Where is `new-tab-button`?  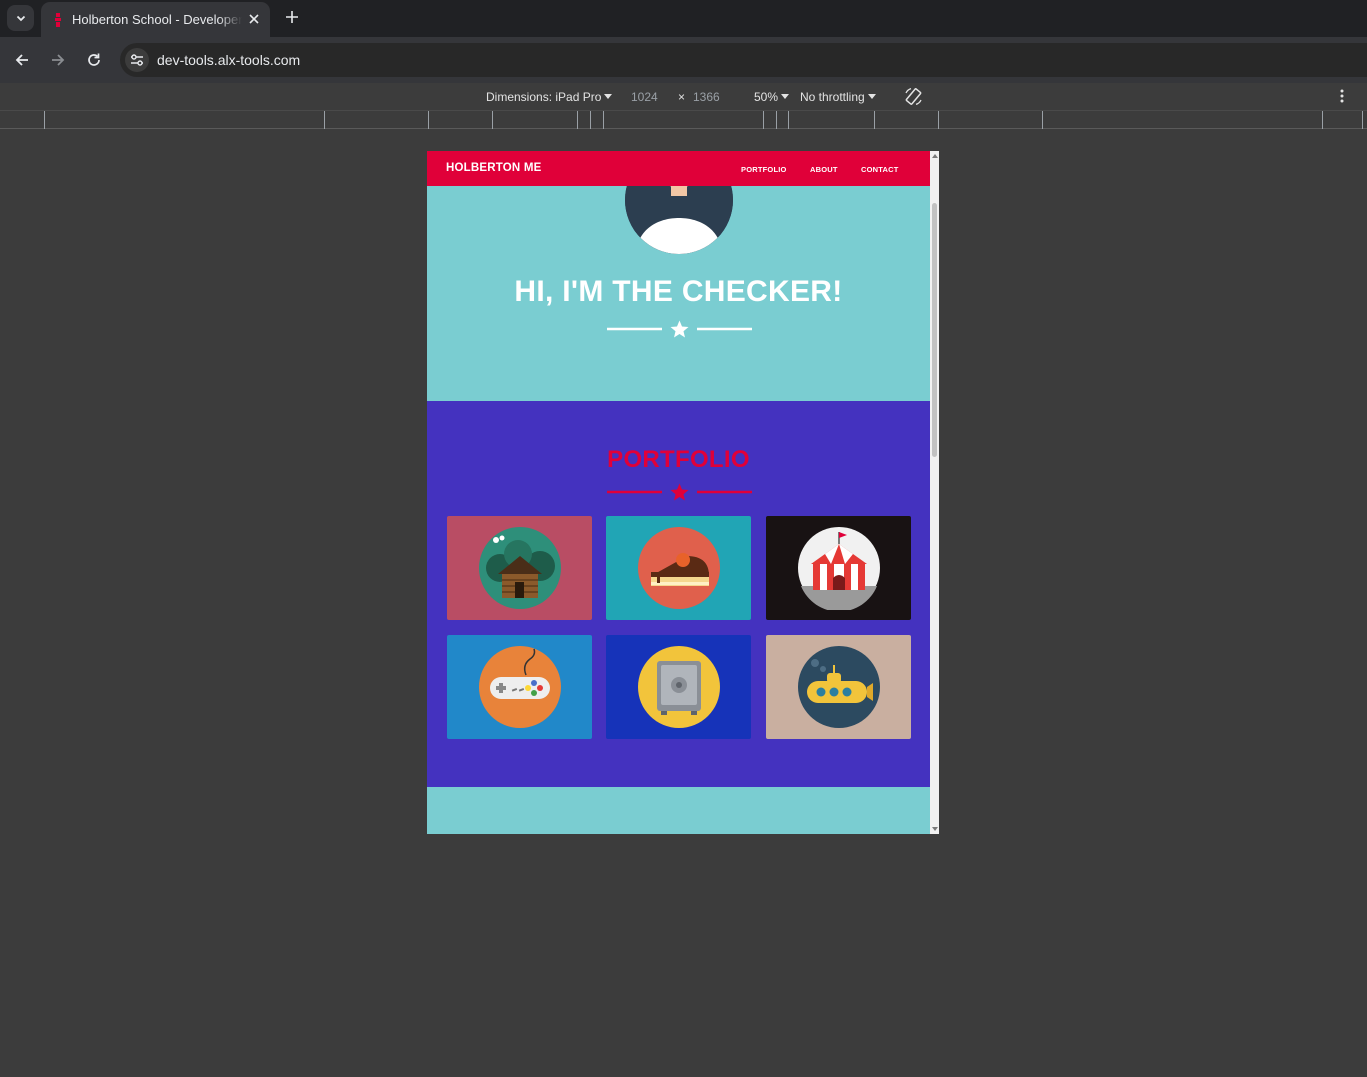
new-tab-button is located at coordinates (292, 17).